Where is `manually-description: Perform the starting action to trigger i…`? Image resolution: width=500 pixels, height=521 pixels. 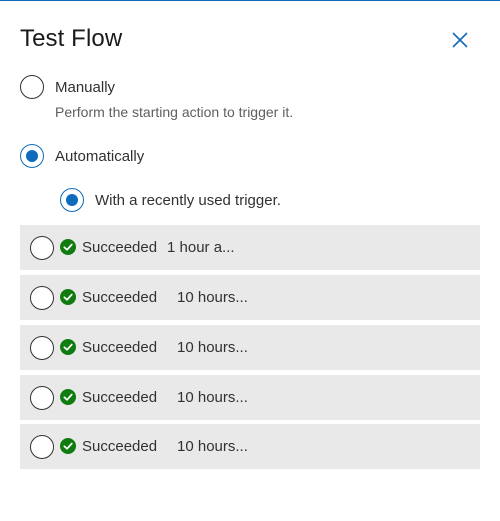
manually-description: Perform the starting action to trigger i… is located at coordinates (174, 112).